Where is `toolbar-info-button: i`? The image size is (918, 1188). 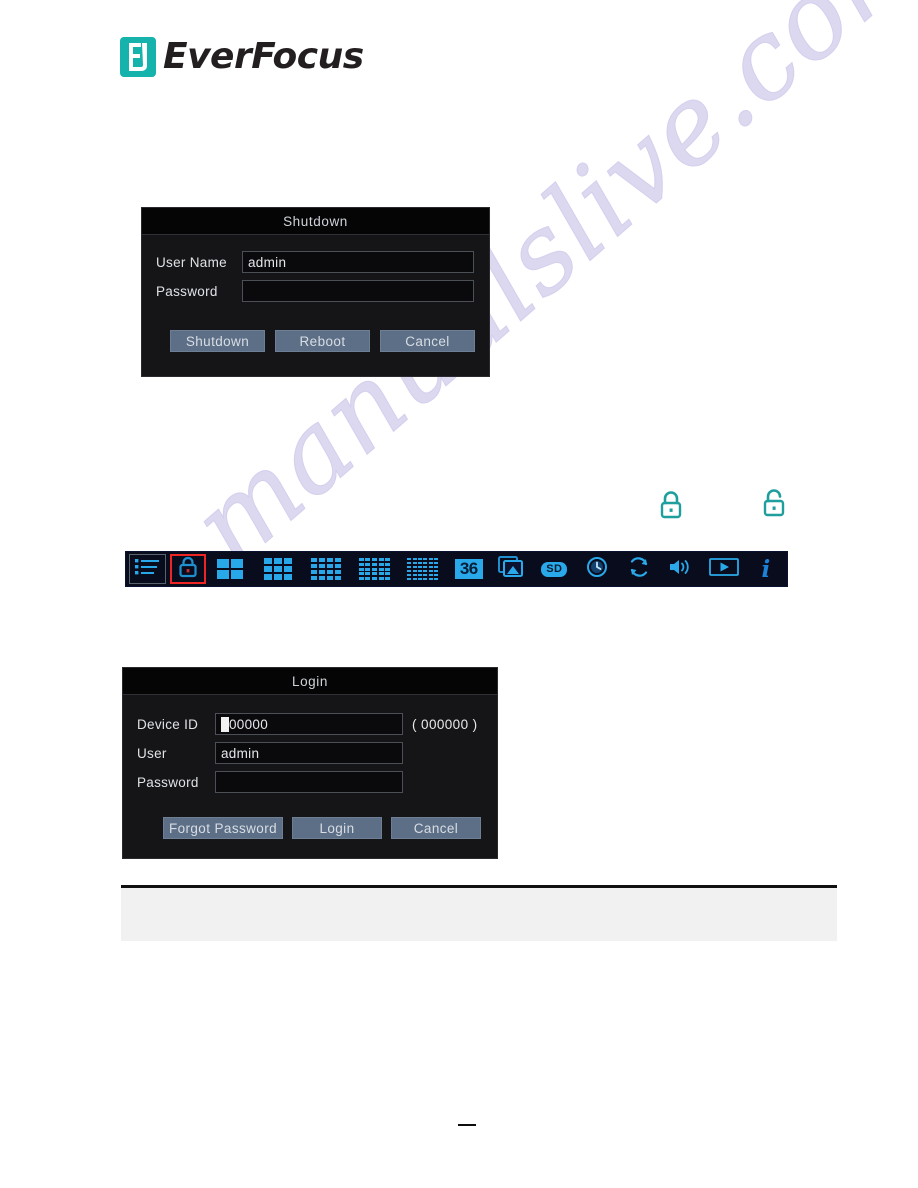
toolbar-info-button: i is located at coordinates (766, 569).